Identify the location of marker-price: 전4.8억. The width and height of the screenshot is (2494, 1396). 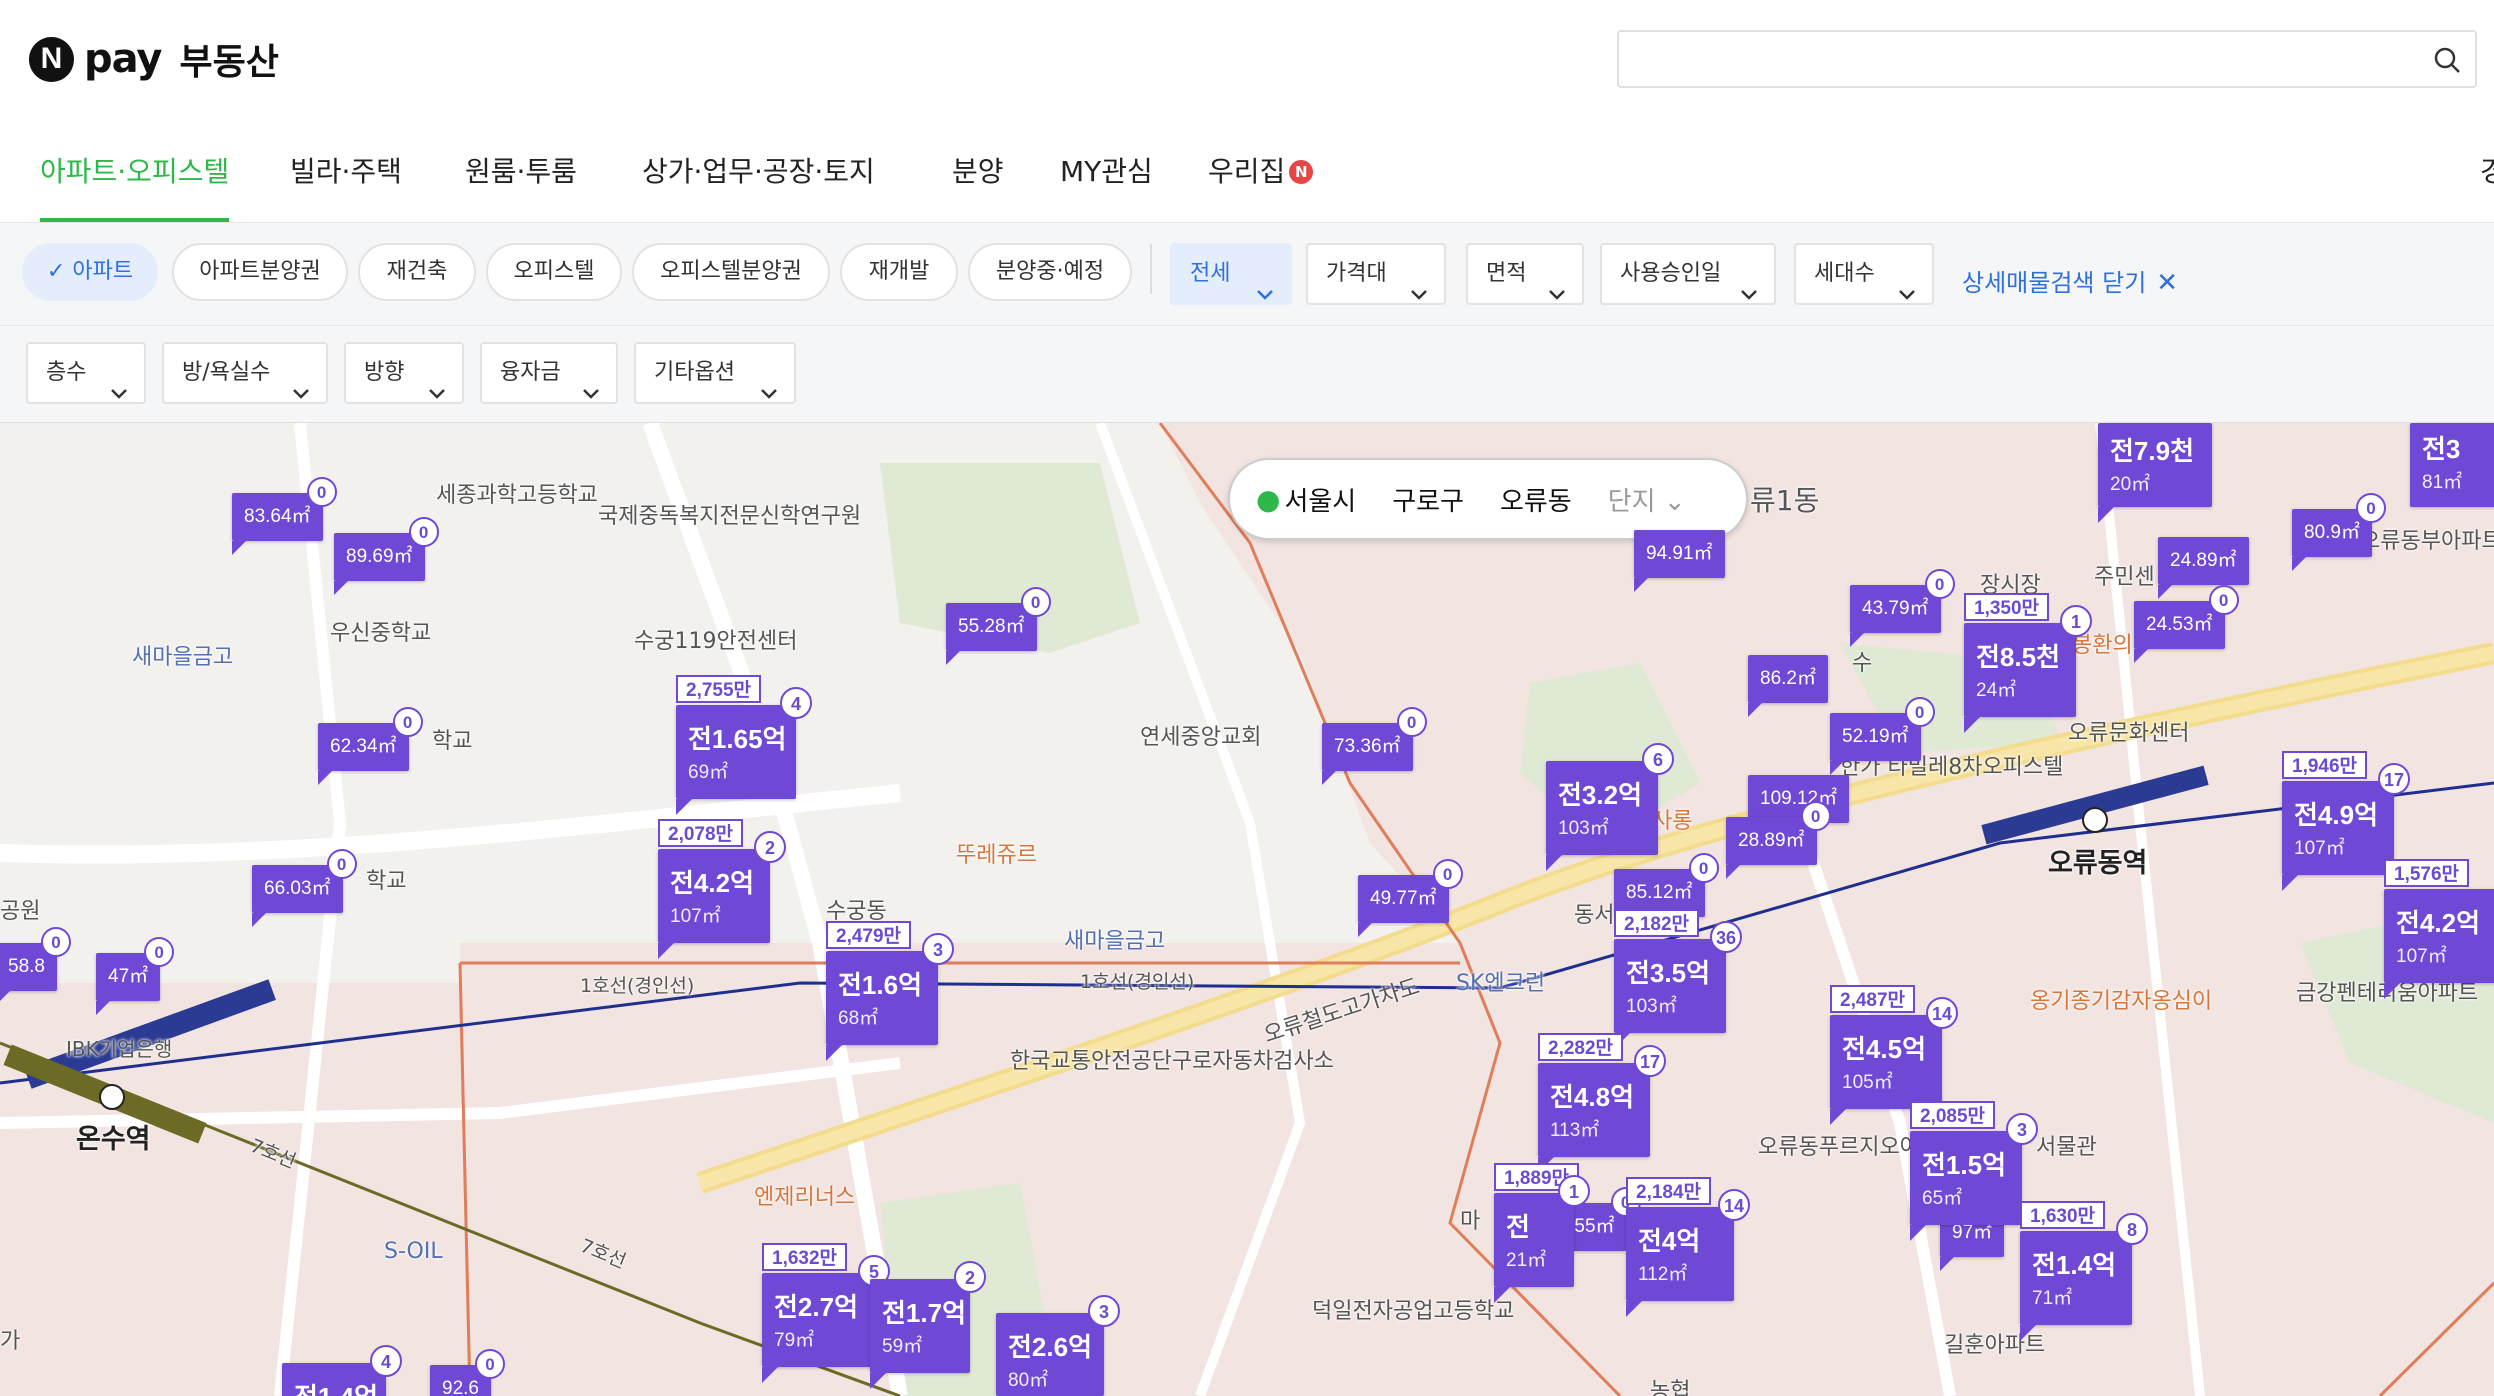
(1592, 1097).